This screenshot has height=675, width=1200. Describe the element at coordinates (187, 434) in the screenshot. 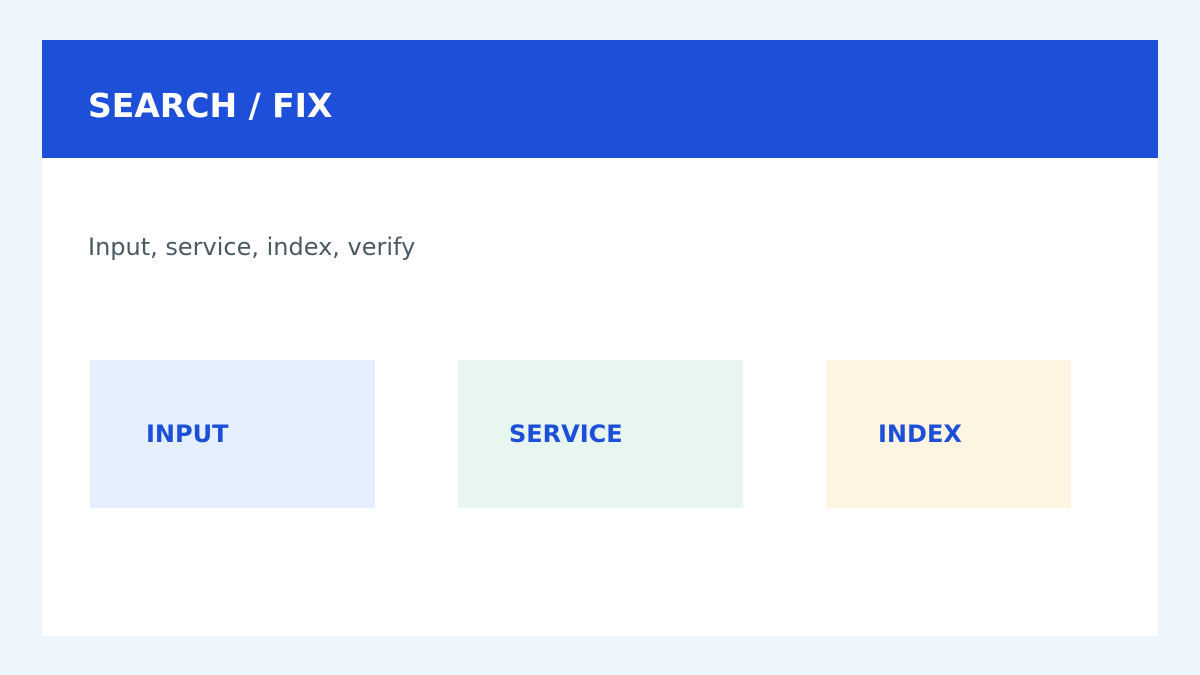

I see `input-box-label: INPUT` at that location.